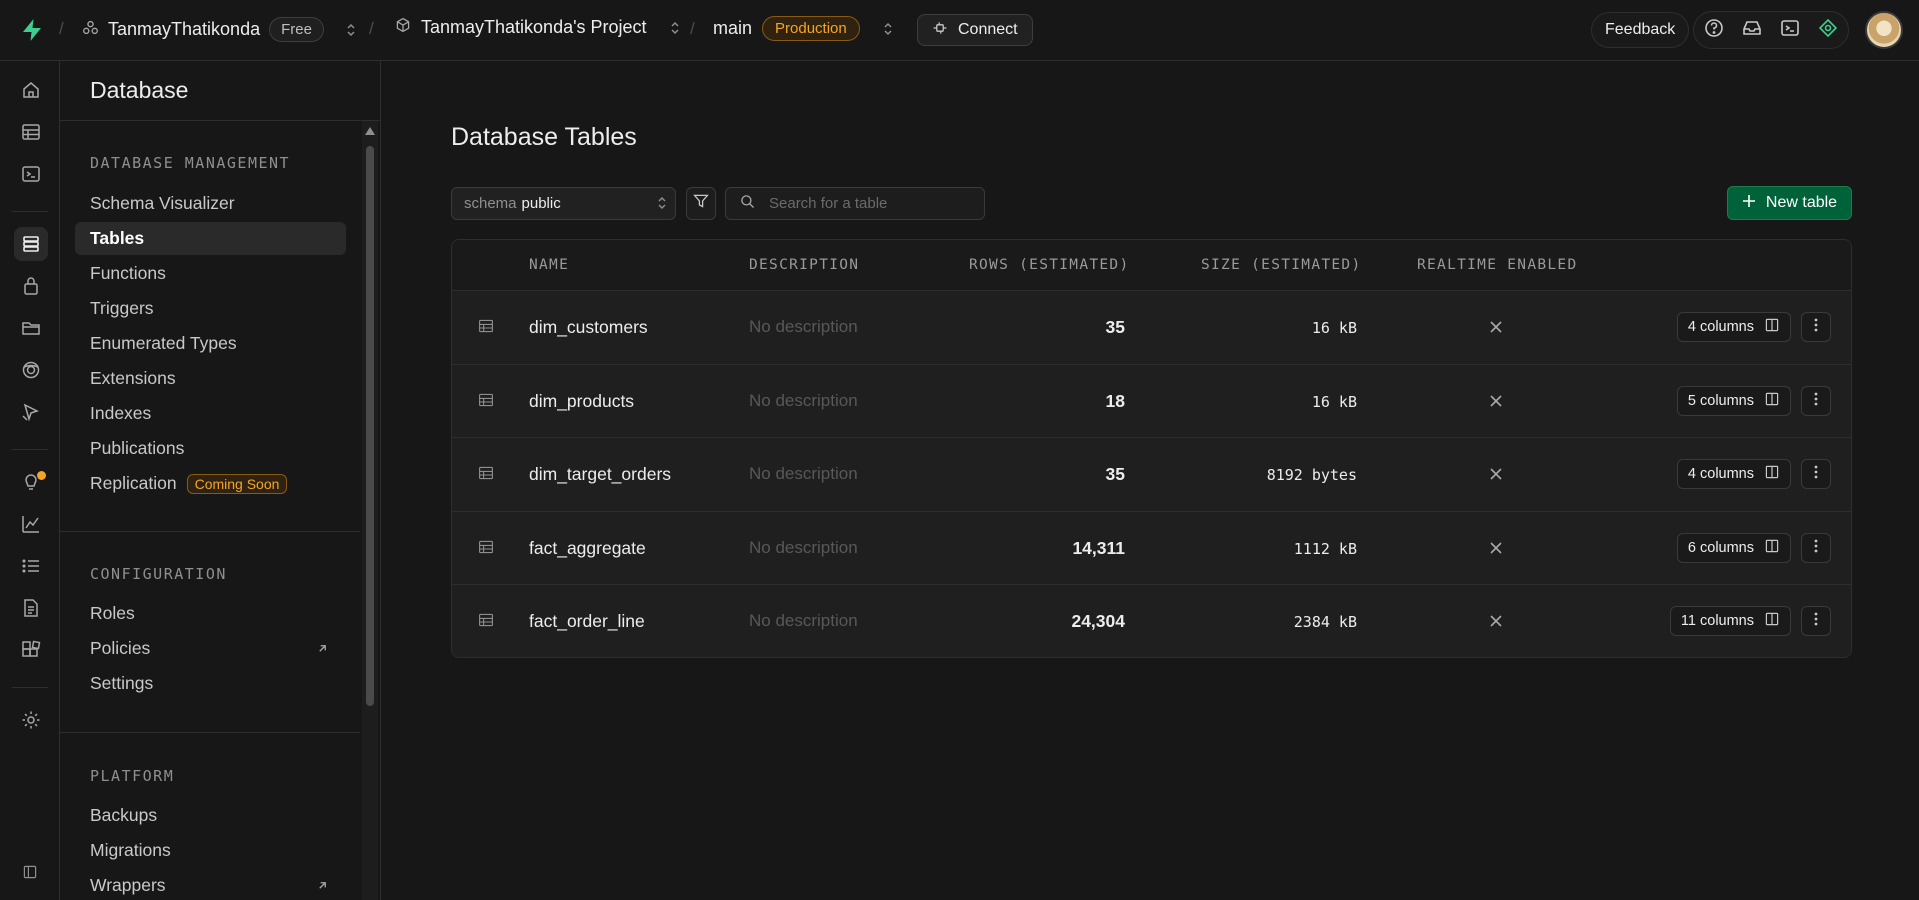  Describe the element at coordinates (30, 872) in the screenshot. I see `collapse-sidebar-icon` at that location.